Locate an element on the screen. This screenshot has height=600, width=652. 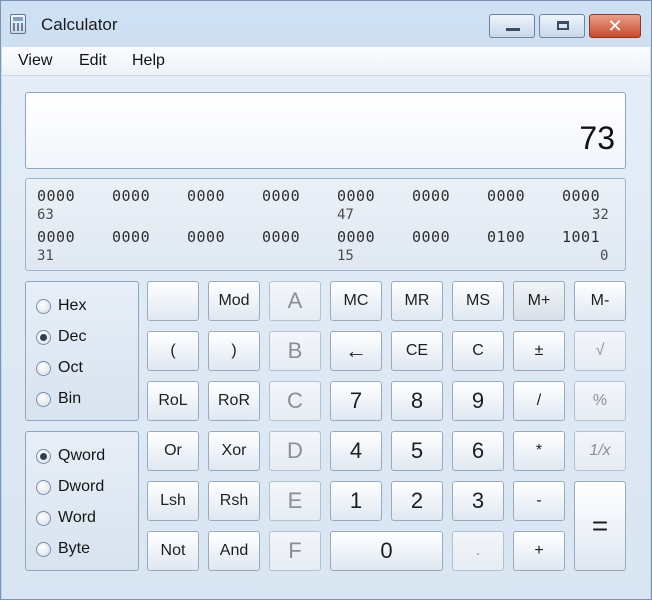
minimize-icon is located at coordinates (513, 29).